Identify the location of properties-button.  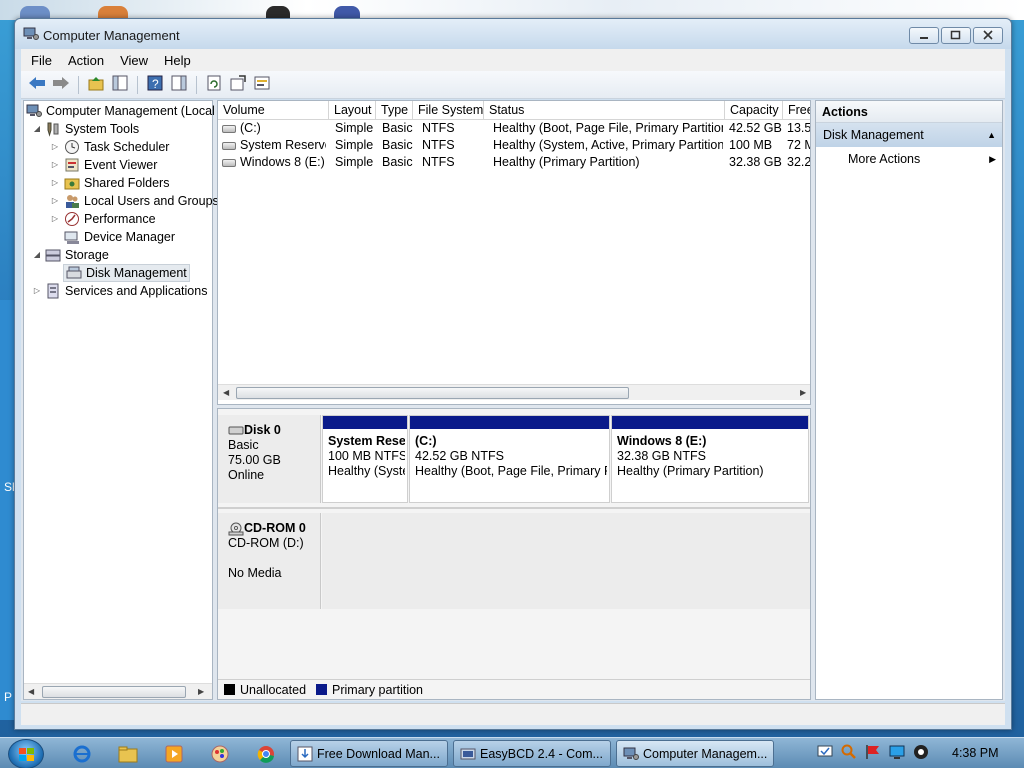
(262, 85).